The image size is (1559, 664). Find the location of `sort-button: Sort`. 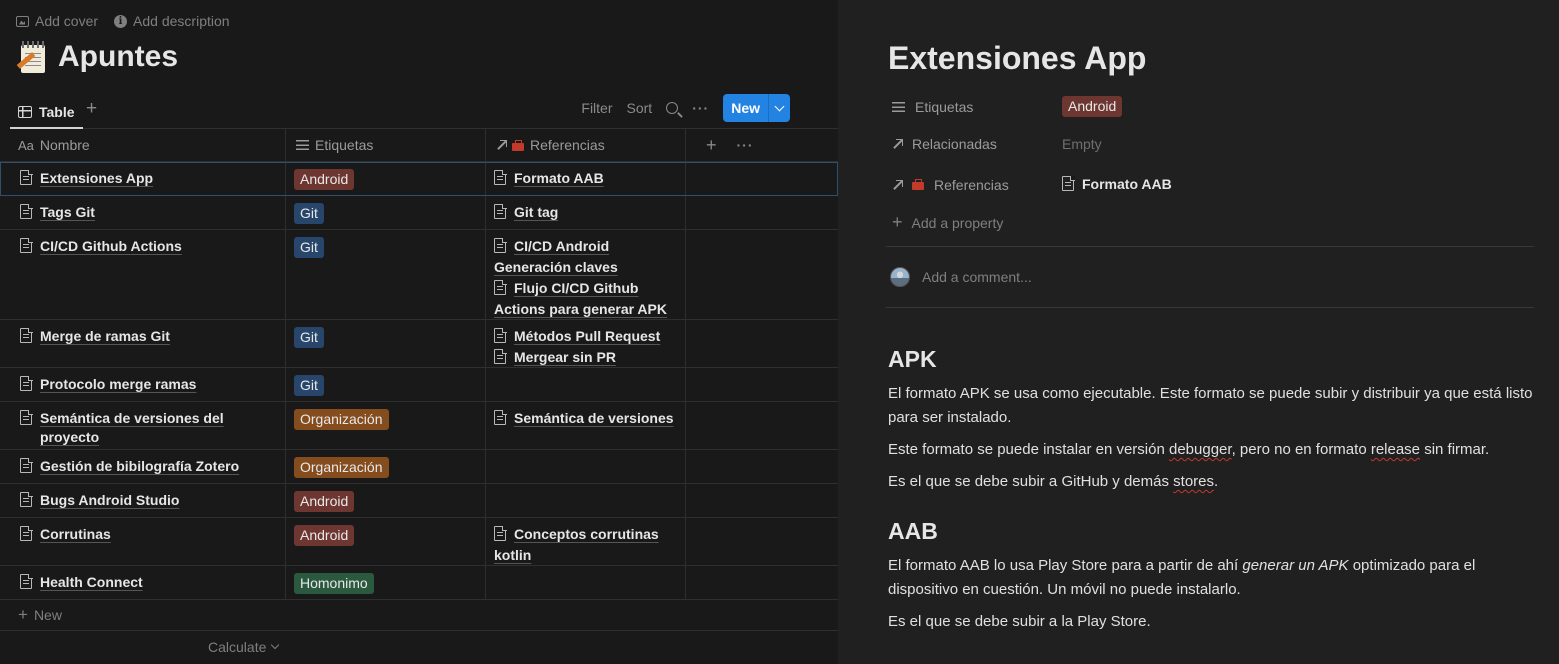

sort-button: Sort is located at coordinates (640, 108).